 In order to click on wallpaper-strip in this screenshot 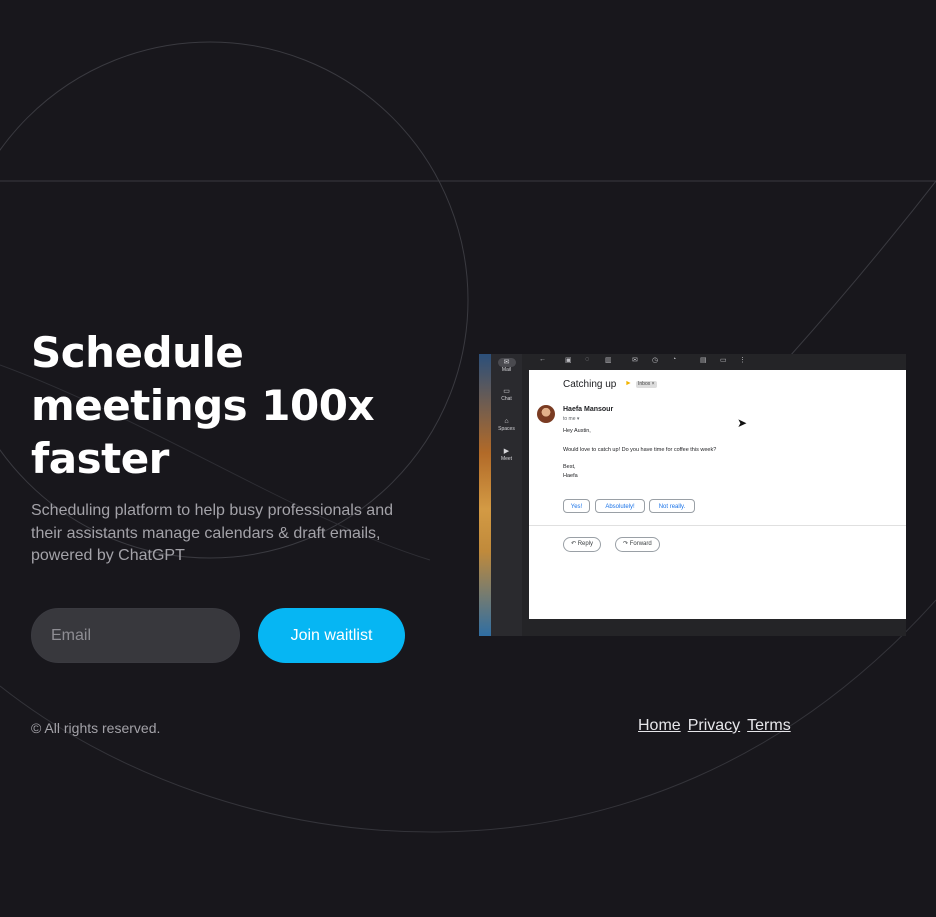, I will do `click(485, 495)`.